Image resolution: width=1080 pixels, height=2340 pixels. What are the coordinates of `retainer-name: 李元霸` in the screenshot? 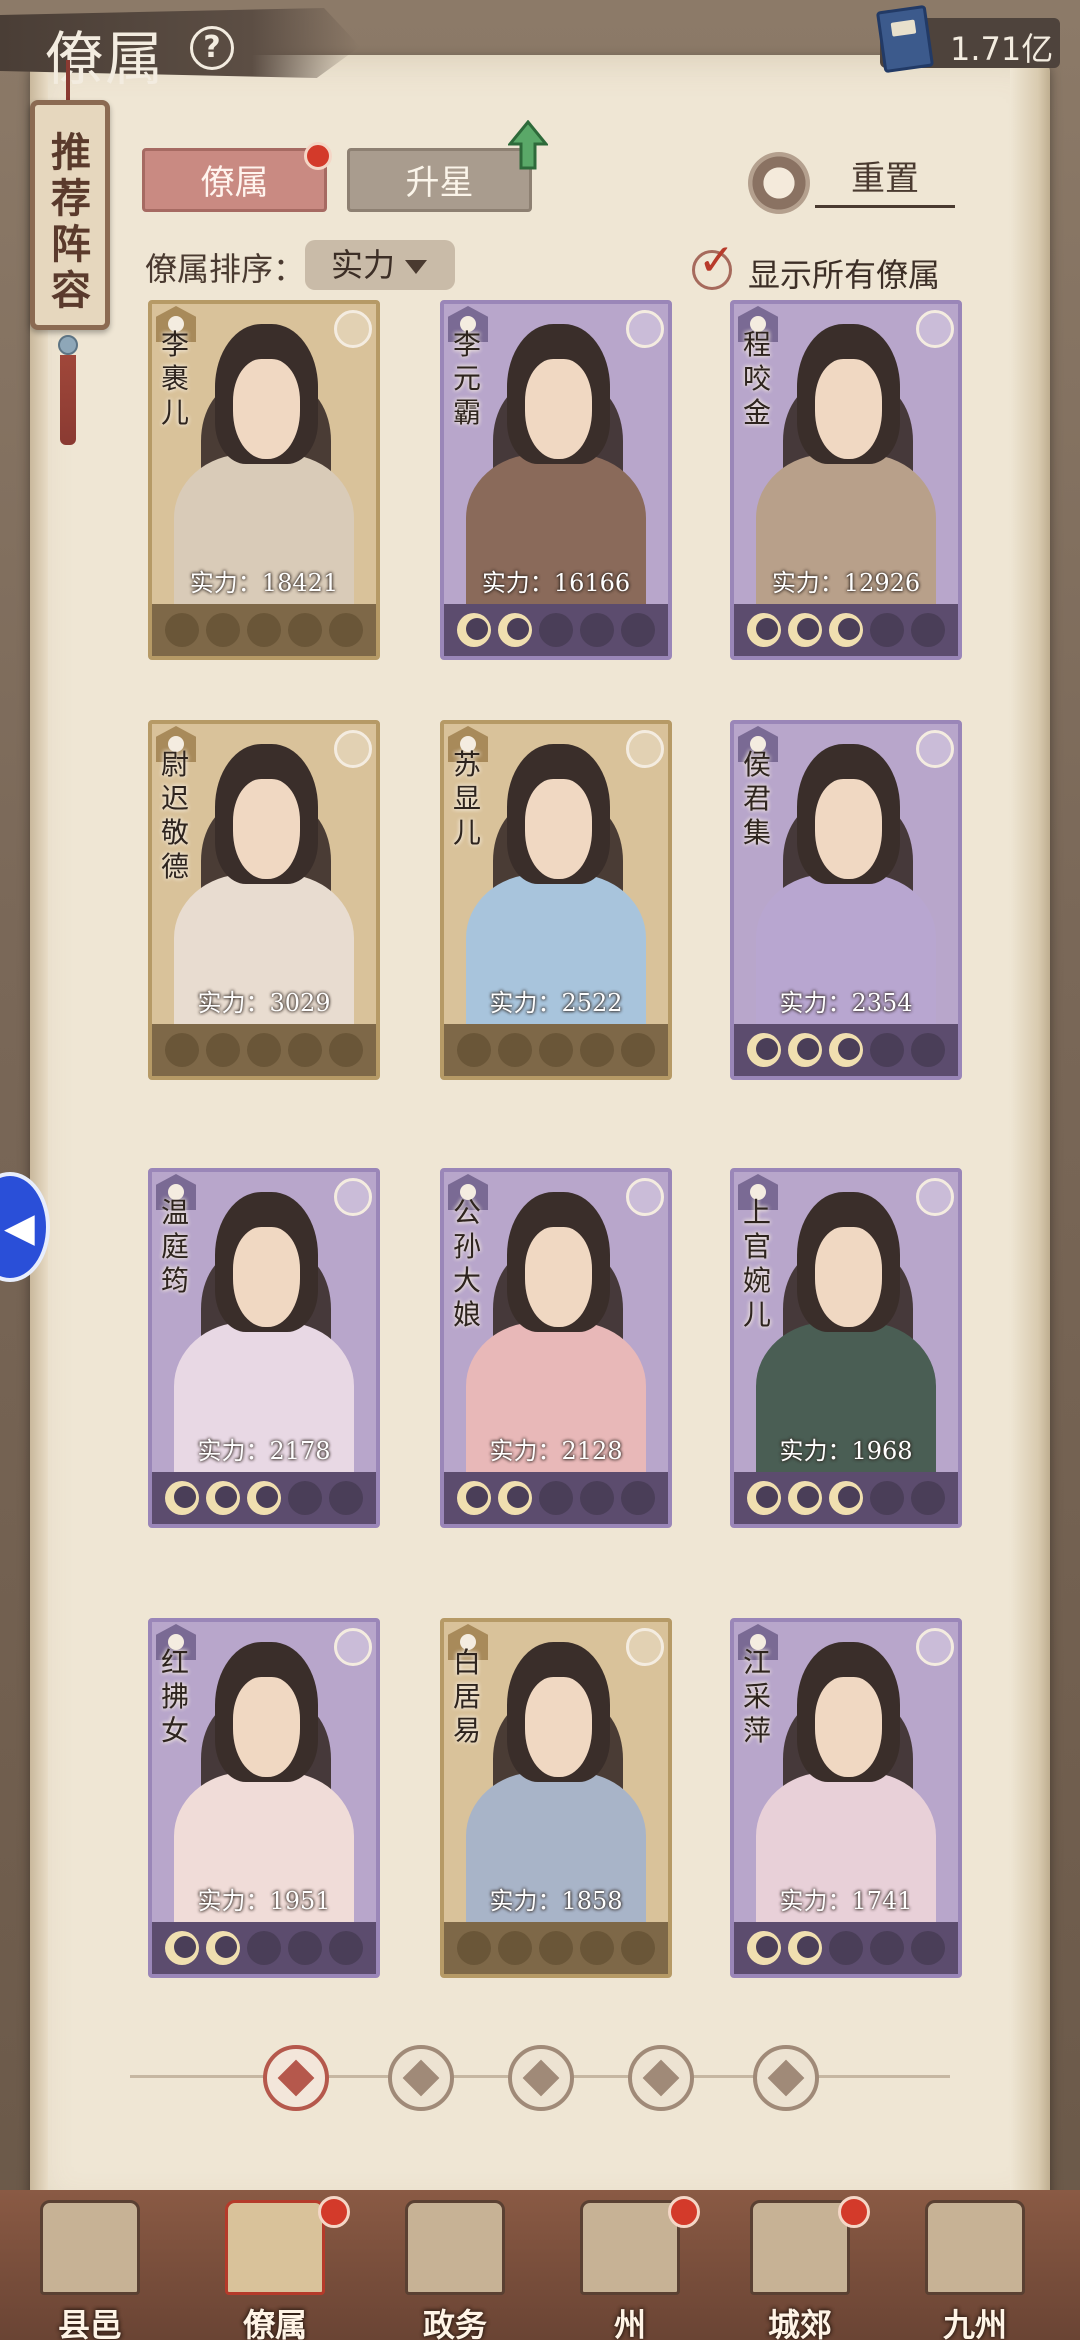 It's located at (466, 378).